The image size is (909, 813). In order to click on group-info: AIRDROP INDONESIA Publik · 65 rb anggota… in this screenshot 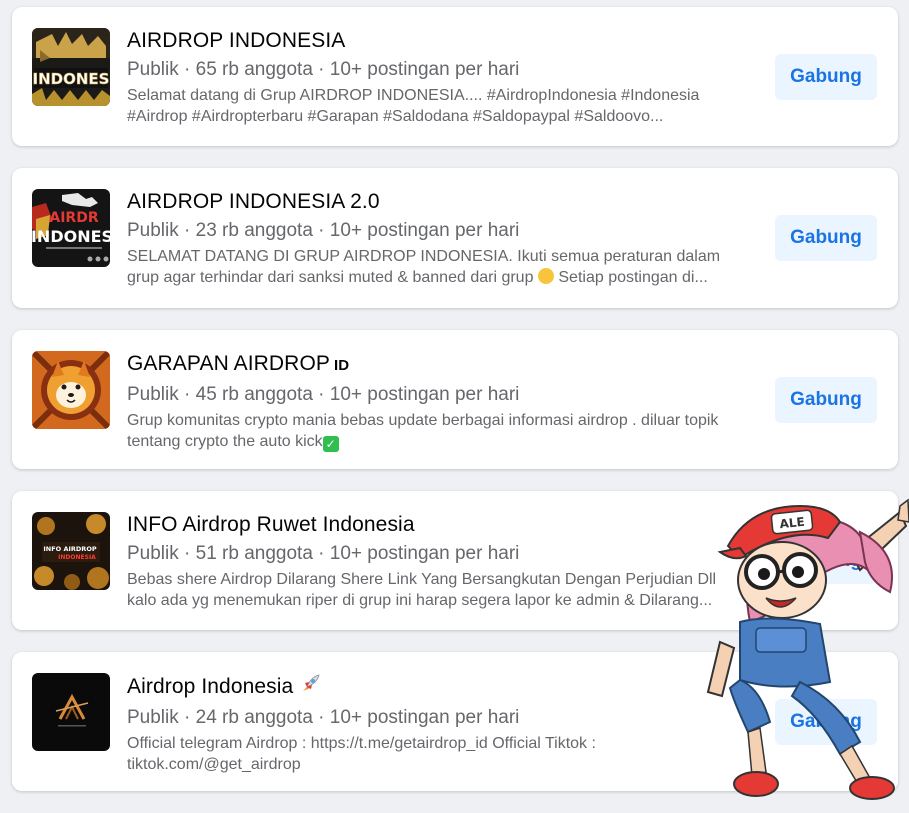, I will do `click(447, 77)`.